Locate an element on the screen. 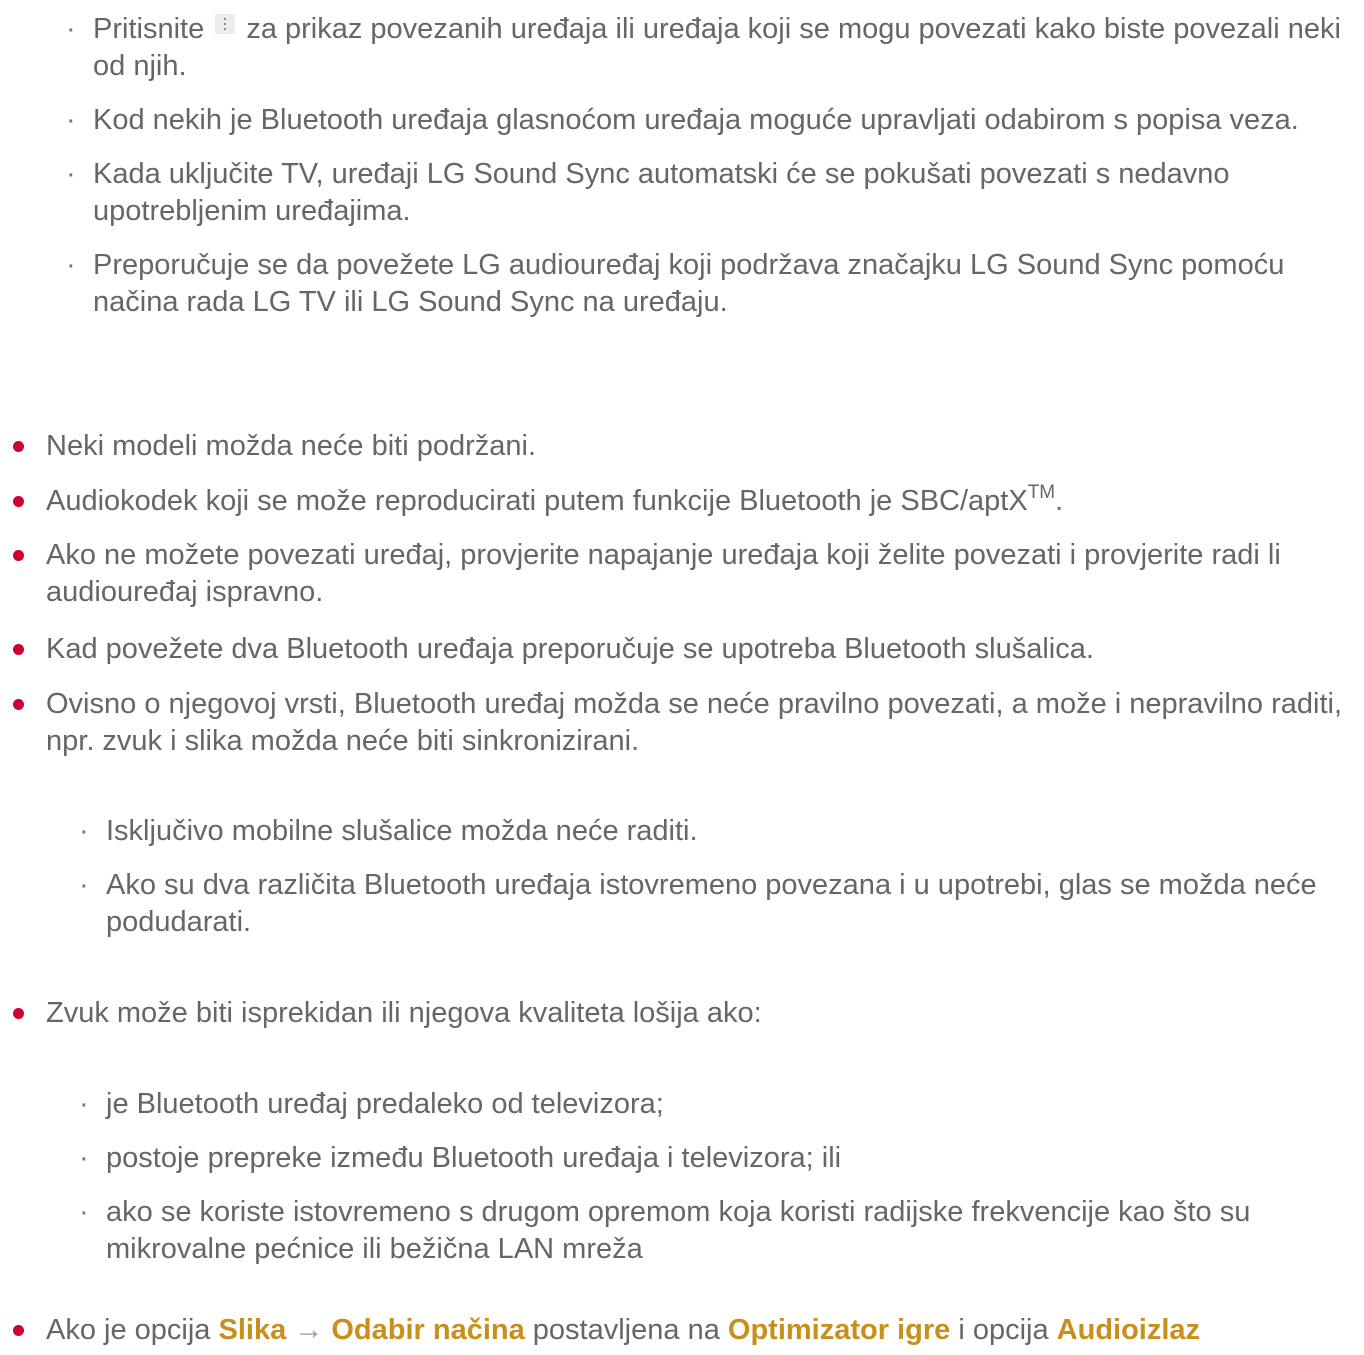 This screenshot has width=1364, height=1355. sub-item-text: Pritisnite is located at coordinates (149, 29).